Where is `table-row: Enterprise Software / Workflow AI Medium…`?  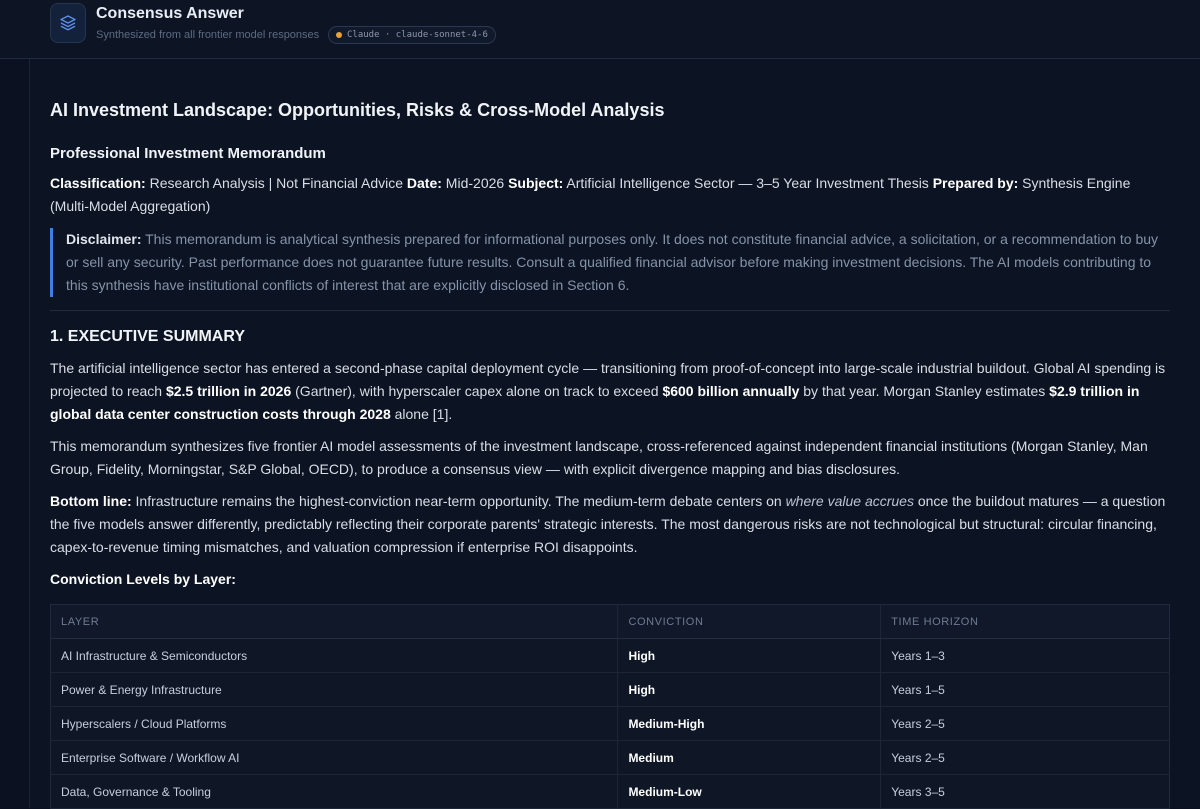
table-row: Enterprise Software / Workflow AI Medium… is located at coordinates (610, 757).